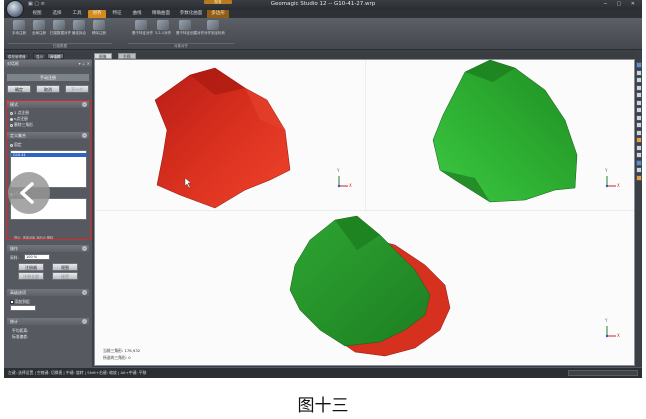 This screenshot has height=419, width=646. I want to click on ribbon-group-object-align: 对象对齐, so click(181, 46).